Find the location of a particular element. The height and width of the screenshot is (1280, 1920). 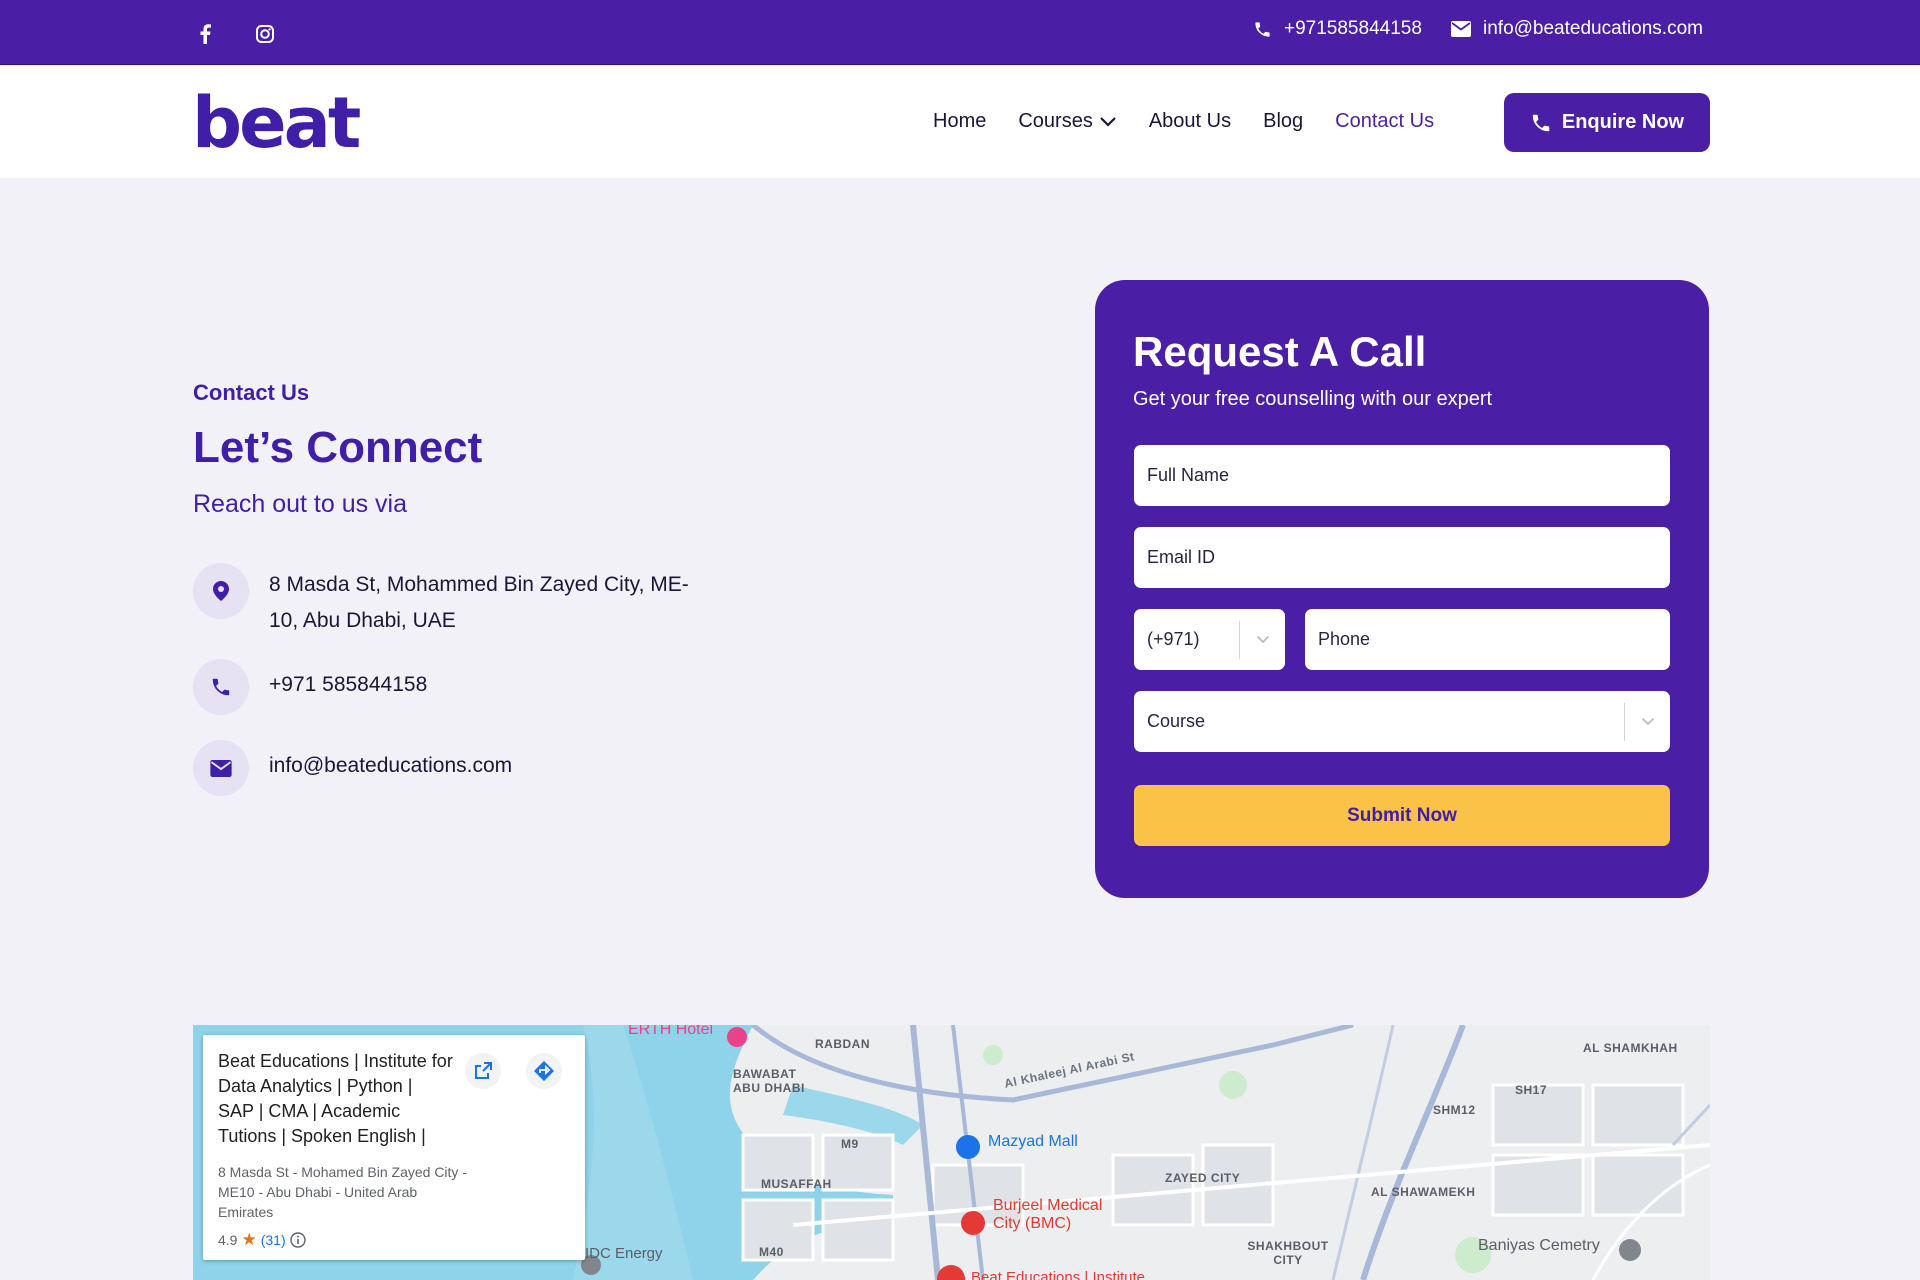

beat-logo: beat is located at coordinates (276, 123).